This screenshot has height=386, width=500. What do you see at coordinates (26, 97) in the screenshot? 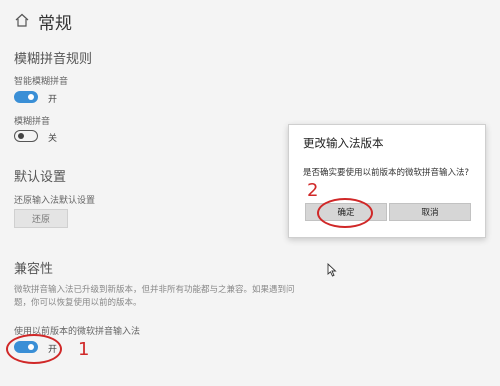
I see `smart-fuzzy-toggle` at bounding box center [26, 97].